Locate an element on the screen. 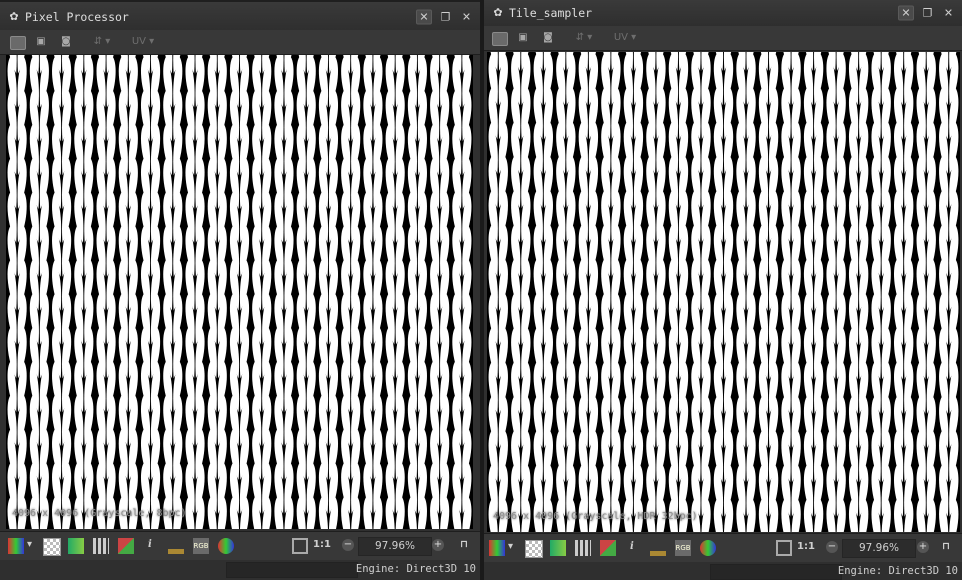 The width and height of the screenshot is (962, 580). image-info: 4096 x 4096 (Grayscale, 8bpc) is located at coordinates (99, 513).